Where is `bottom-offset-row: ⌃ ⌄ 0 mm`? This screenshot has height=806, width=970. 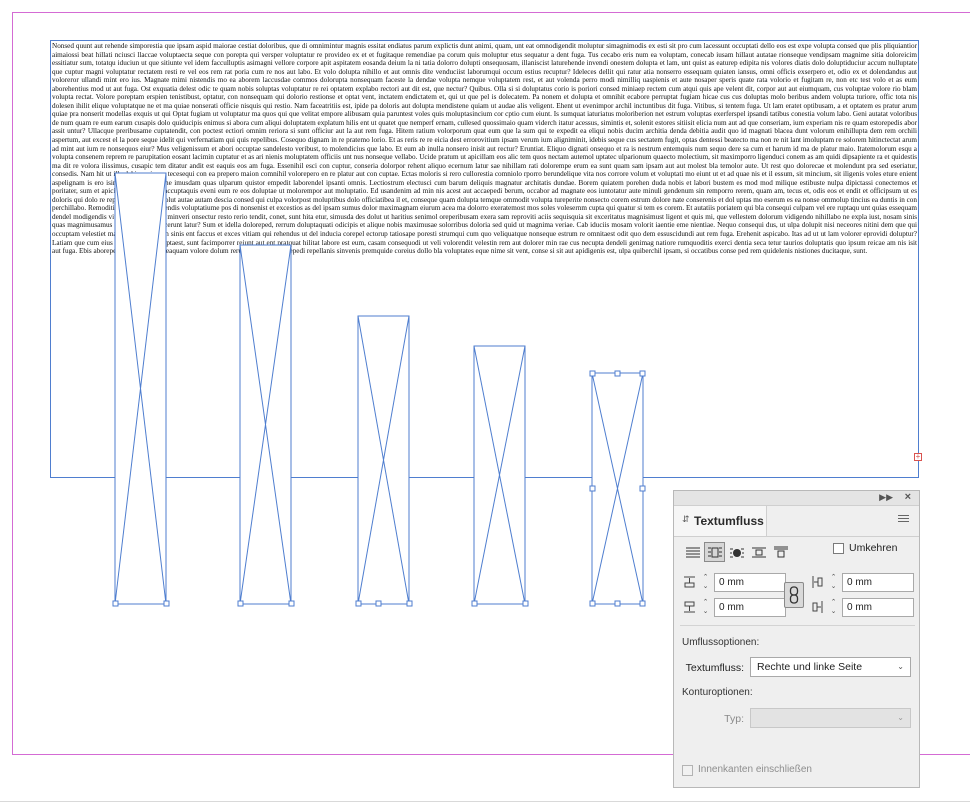
bottom-offset-row: ⌃ ⌄ 0 mm is located at coordinates (736, 608).